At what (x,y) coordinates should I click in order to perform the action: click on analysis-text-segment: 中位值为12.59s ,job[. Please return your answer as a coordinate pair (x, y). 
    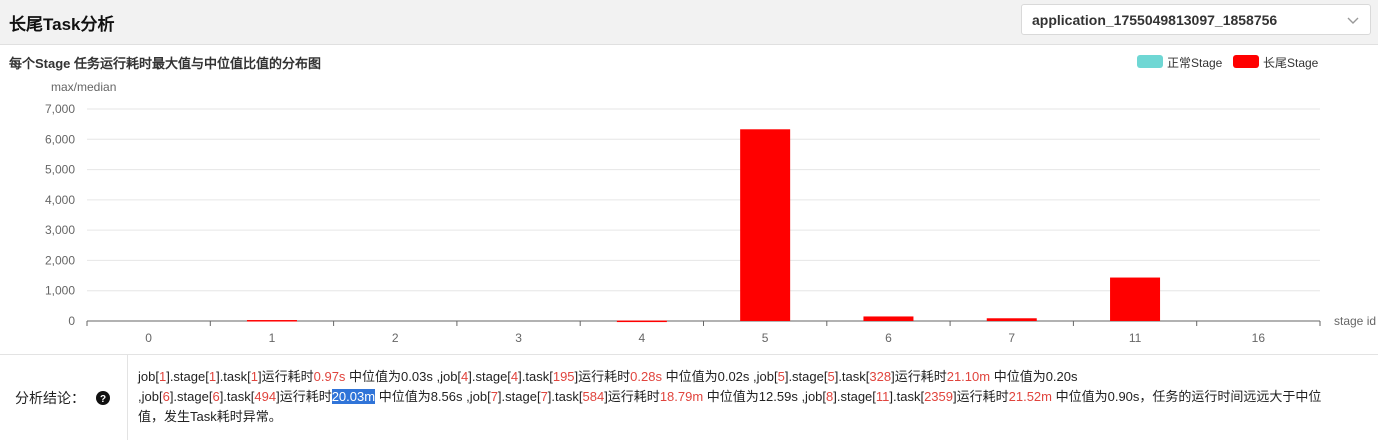
    Looking at the image, I should click on (765, 396).